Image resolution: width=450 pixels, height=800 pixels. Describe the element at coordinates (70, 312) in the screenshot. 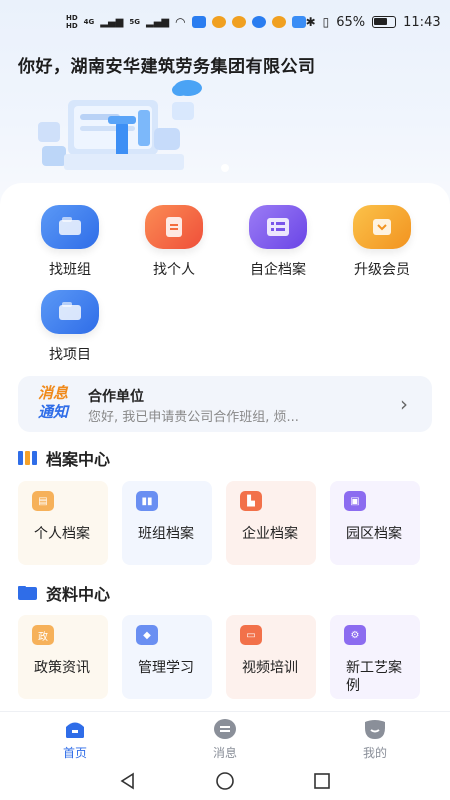

I see `project-icon` at that location.